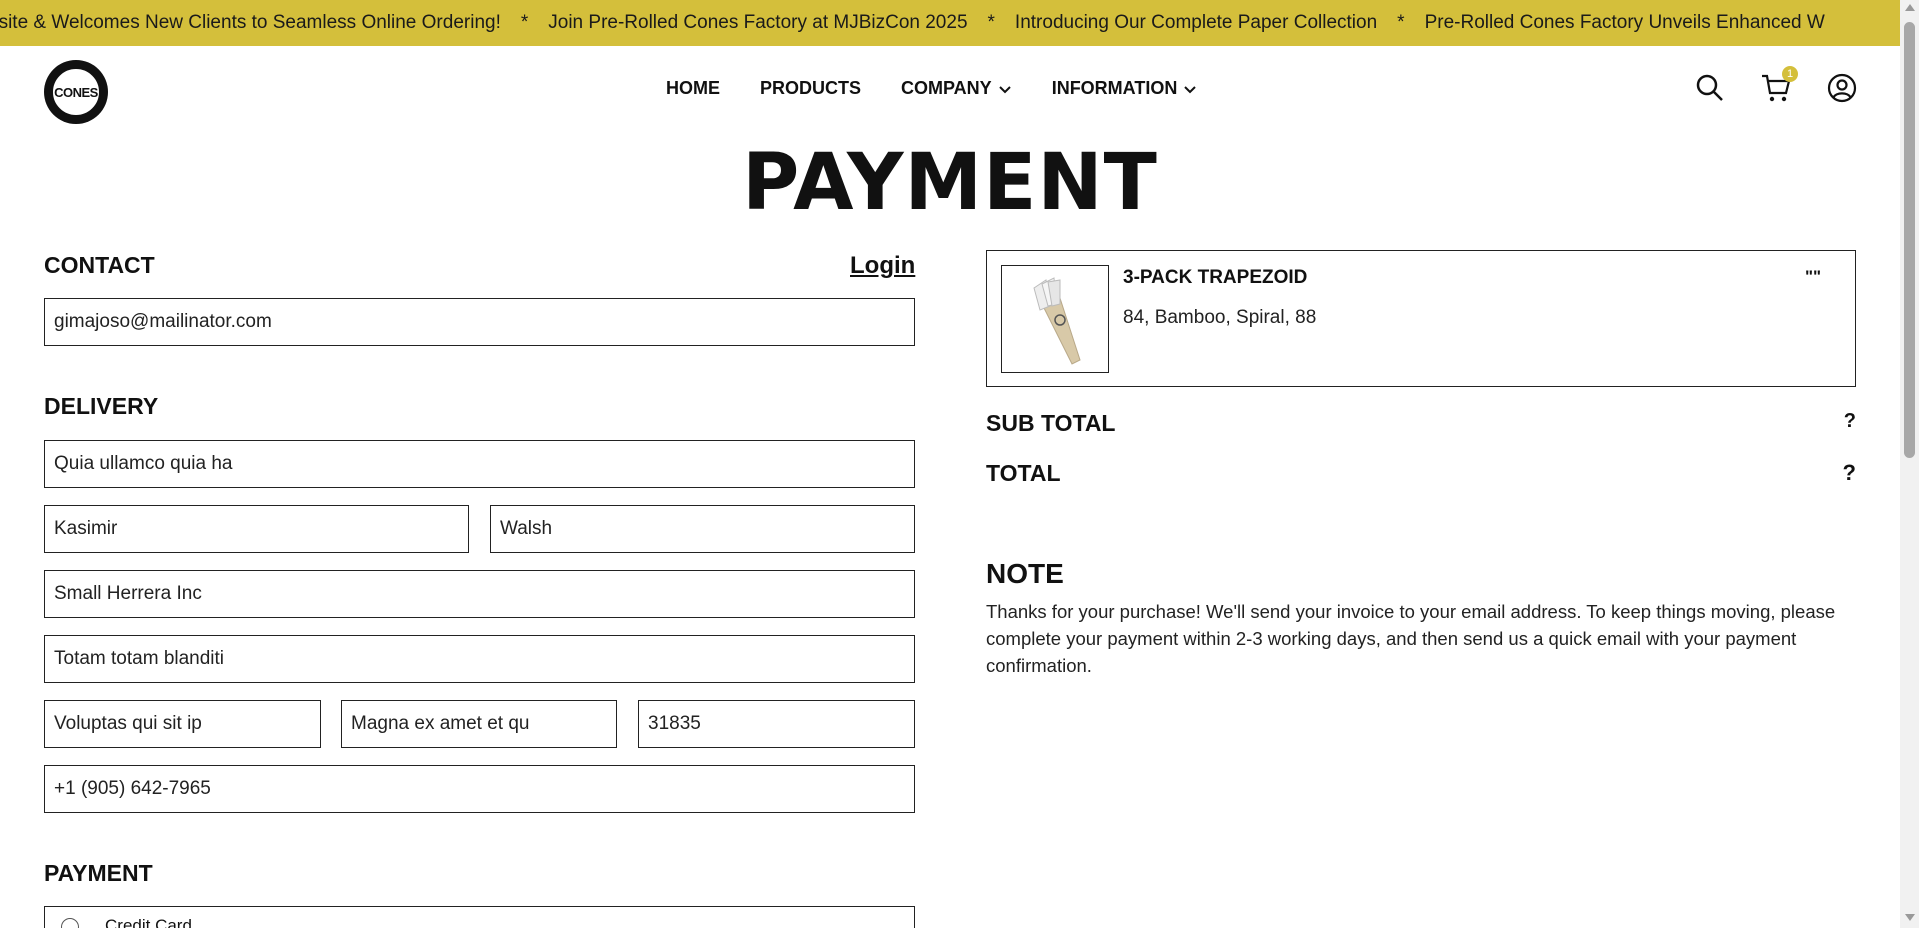 This screenshot has width=1919, height=928. What do you see at coordinates (946, 88) in the screenshot?
I see `nav-company-label: COMPANY` at bounding box center [946, 88].